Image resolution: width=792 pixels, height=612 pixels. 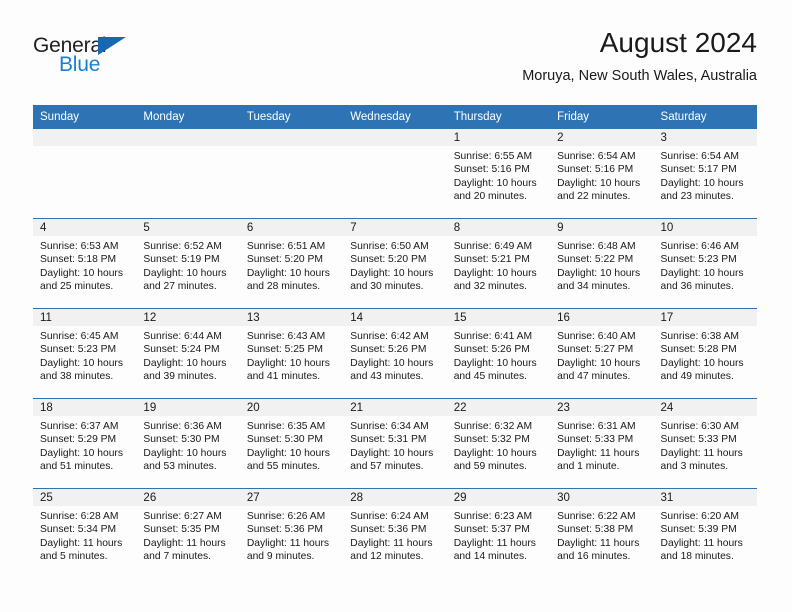 What do you see at coordinates (291, 317) in the screenshot?
I see `day-number: 13` at bounding box center [291, 317].